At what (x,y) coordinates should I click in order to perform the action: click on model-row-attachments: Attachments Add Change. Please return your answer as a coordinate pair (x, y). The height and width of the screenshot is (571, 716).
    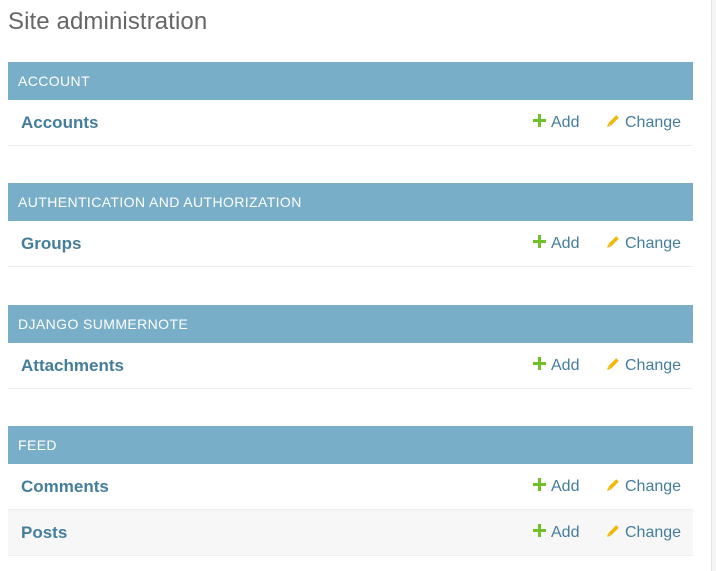
    Looking at the image, I should click on (350, 366).